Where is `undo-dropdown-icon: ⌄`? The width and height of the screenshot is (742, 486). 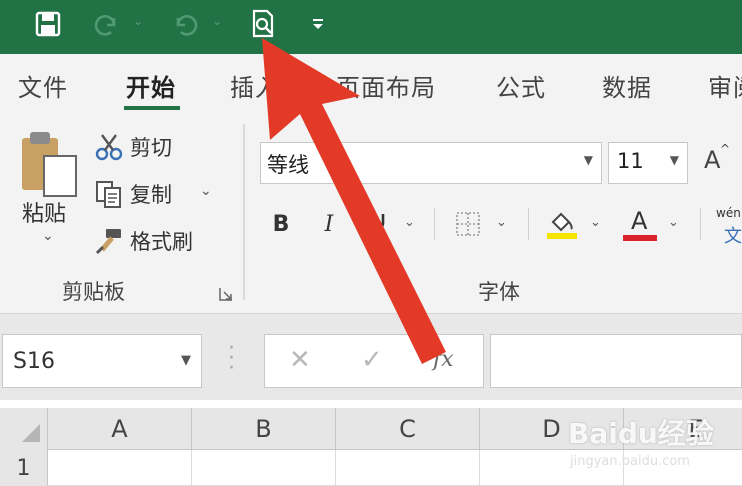 undo-dropdown-icon: ⌄ is located at coordinates (217, 21).